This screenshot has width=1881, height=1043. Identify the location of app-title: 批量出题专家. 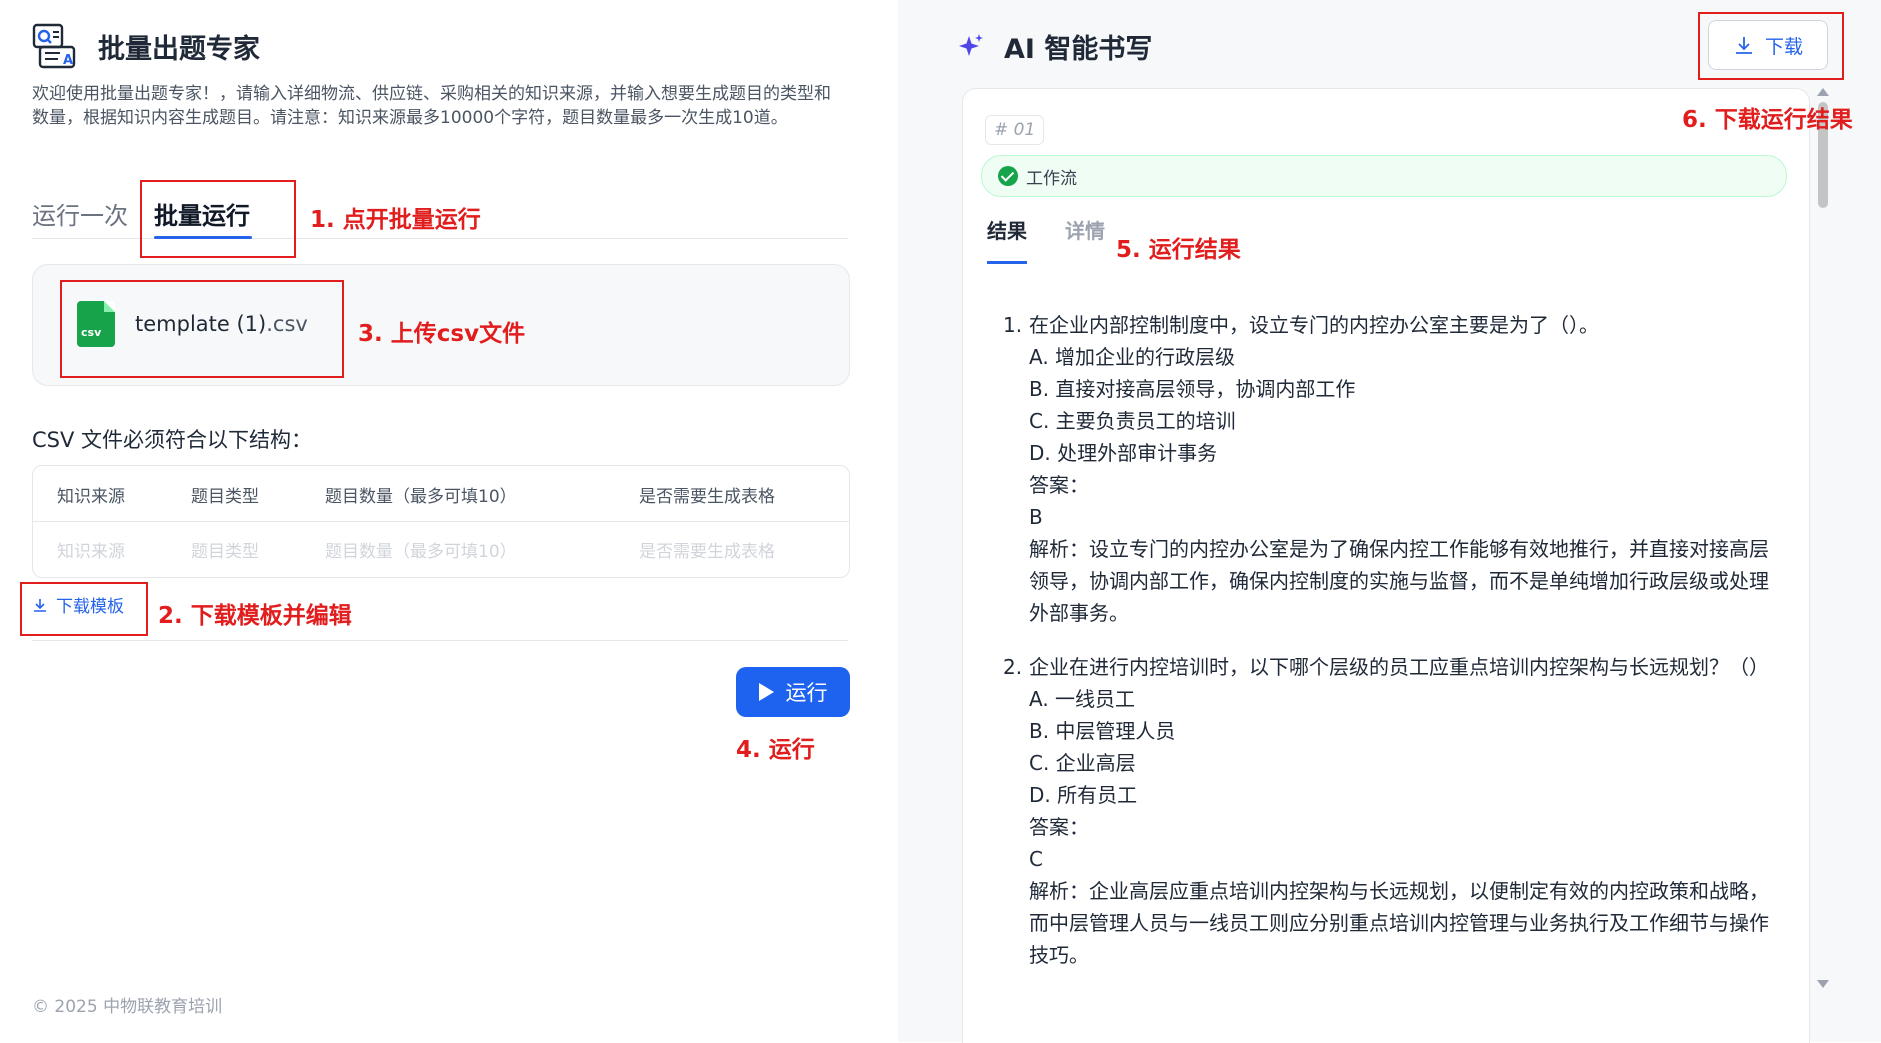
(179, 49).